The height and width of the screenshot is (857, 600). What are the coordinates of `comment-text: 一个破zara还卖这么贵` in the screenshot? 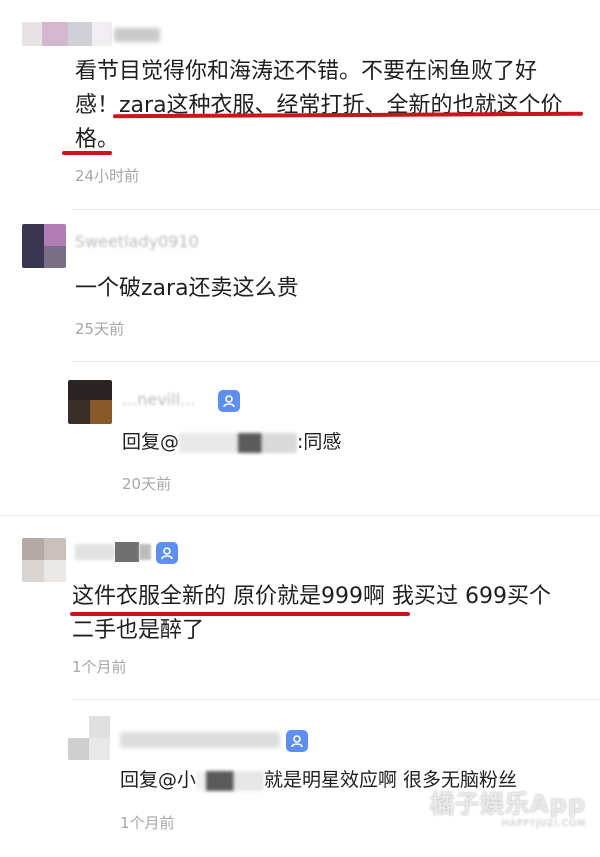 It's located at (187, 288).